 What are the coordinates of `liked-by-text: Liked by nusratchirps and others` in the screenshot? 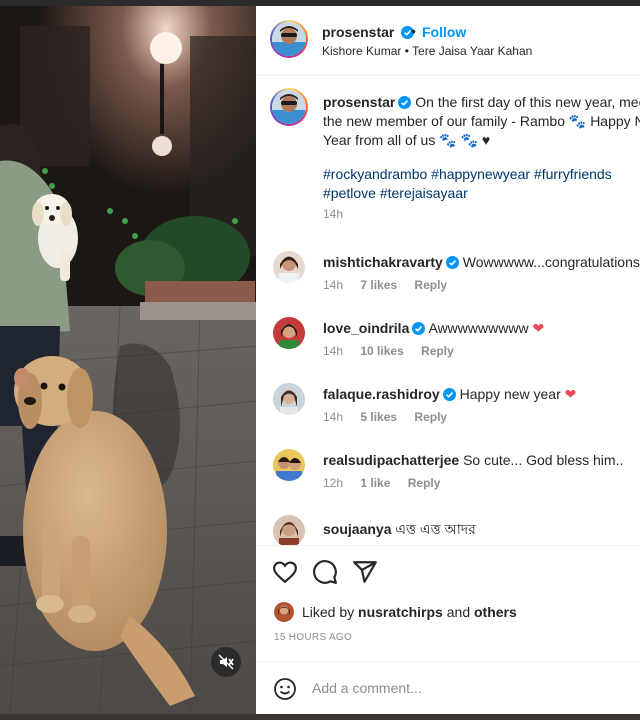 It's located at (409, 612).